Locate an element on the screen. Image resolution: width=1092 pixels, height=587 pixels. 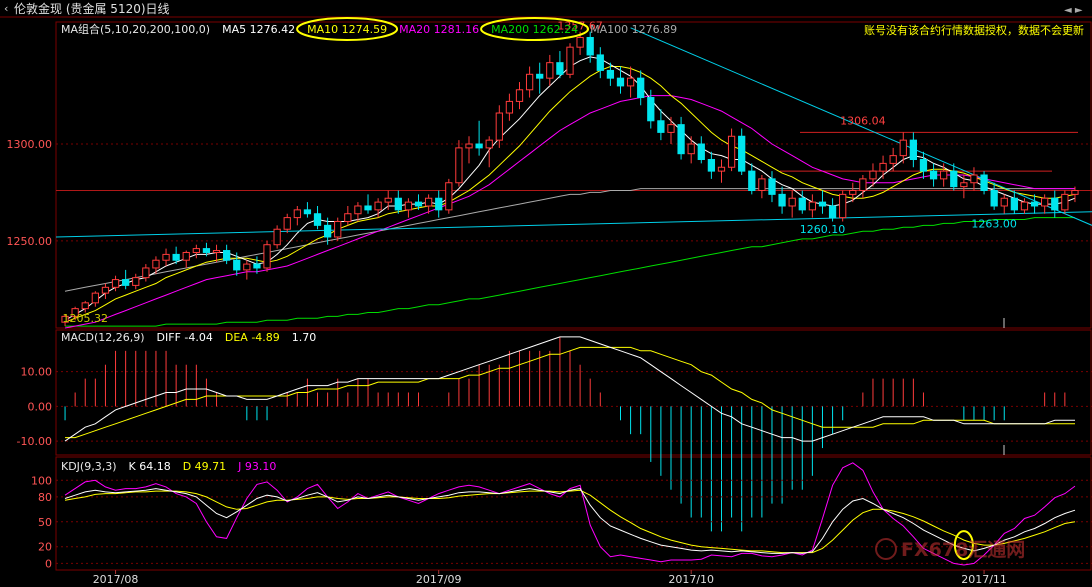
back-arrow-icon: ‹ is located at coordinates (6, 8).